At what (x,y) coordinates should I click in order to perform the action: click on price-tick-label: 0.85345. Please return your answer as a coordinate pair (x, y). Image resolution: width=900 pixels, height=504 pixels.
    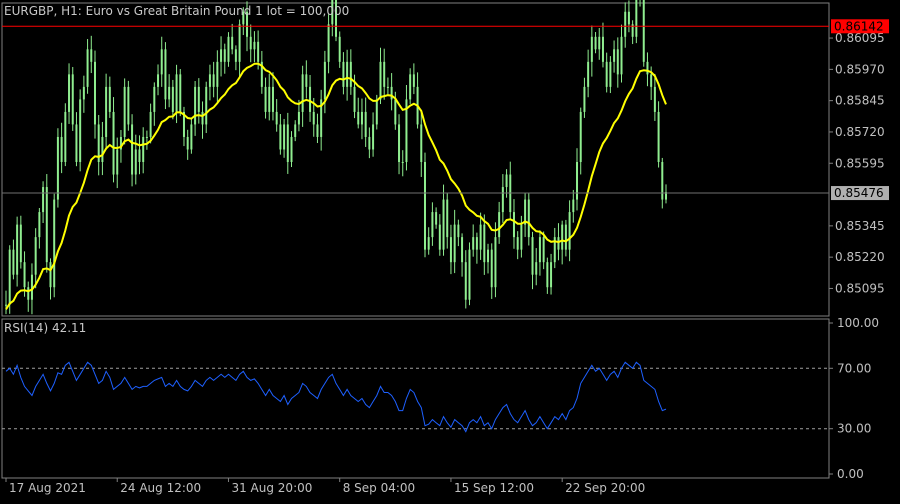
    Looking at the image, I should click on (860, 226).